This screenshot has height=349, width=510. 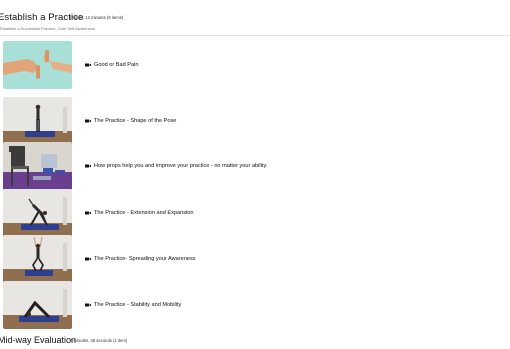 I want to click on next-section-title: Mid-way Evaluation, so click(x=38, y=340).